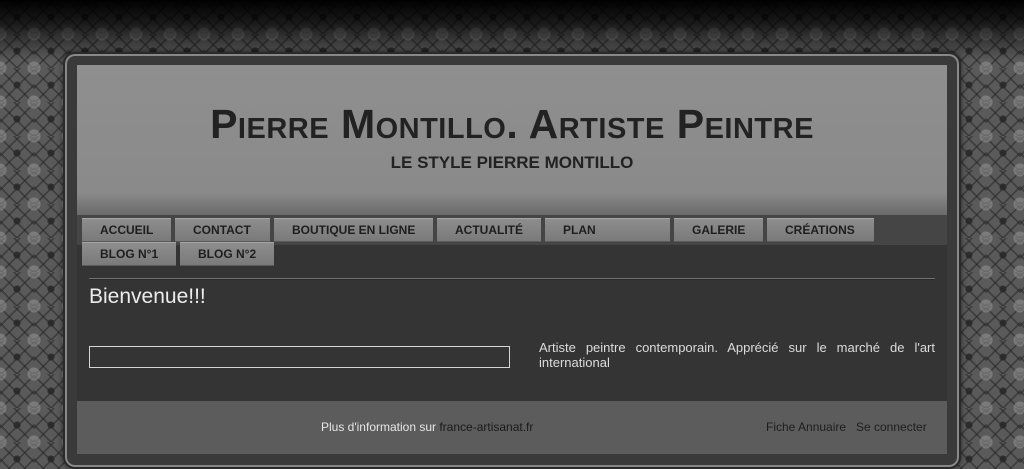 The height and width of the screenshot is (469, 1024). What do you see at coordinates (512, 30) in the screenshot?
I see `page-background-shade` at bounding box center [512, 30].